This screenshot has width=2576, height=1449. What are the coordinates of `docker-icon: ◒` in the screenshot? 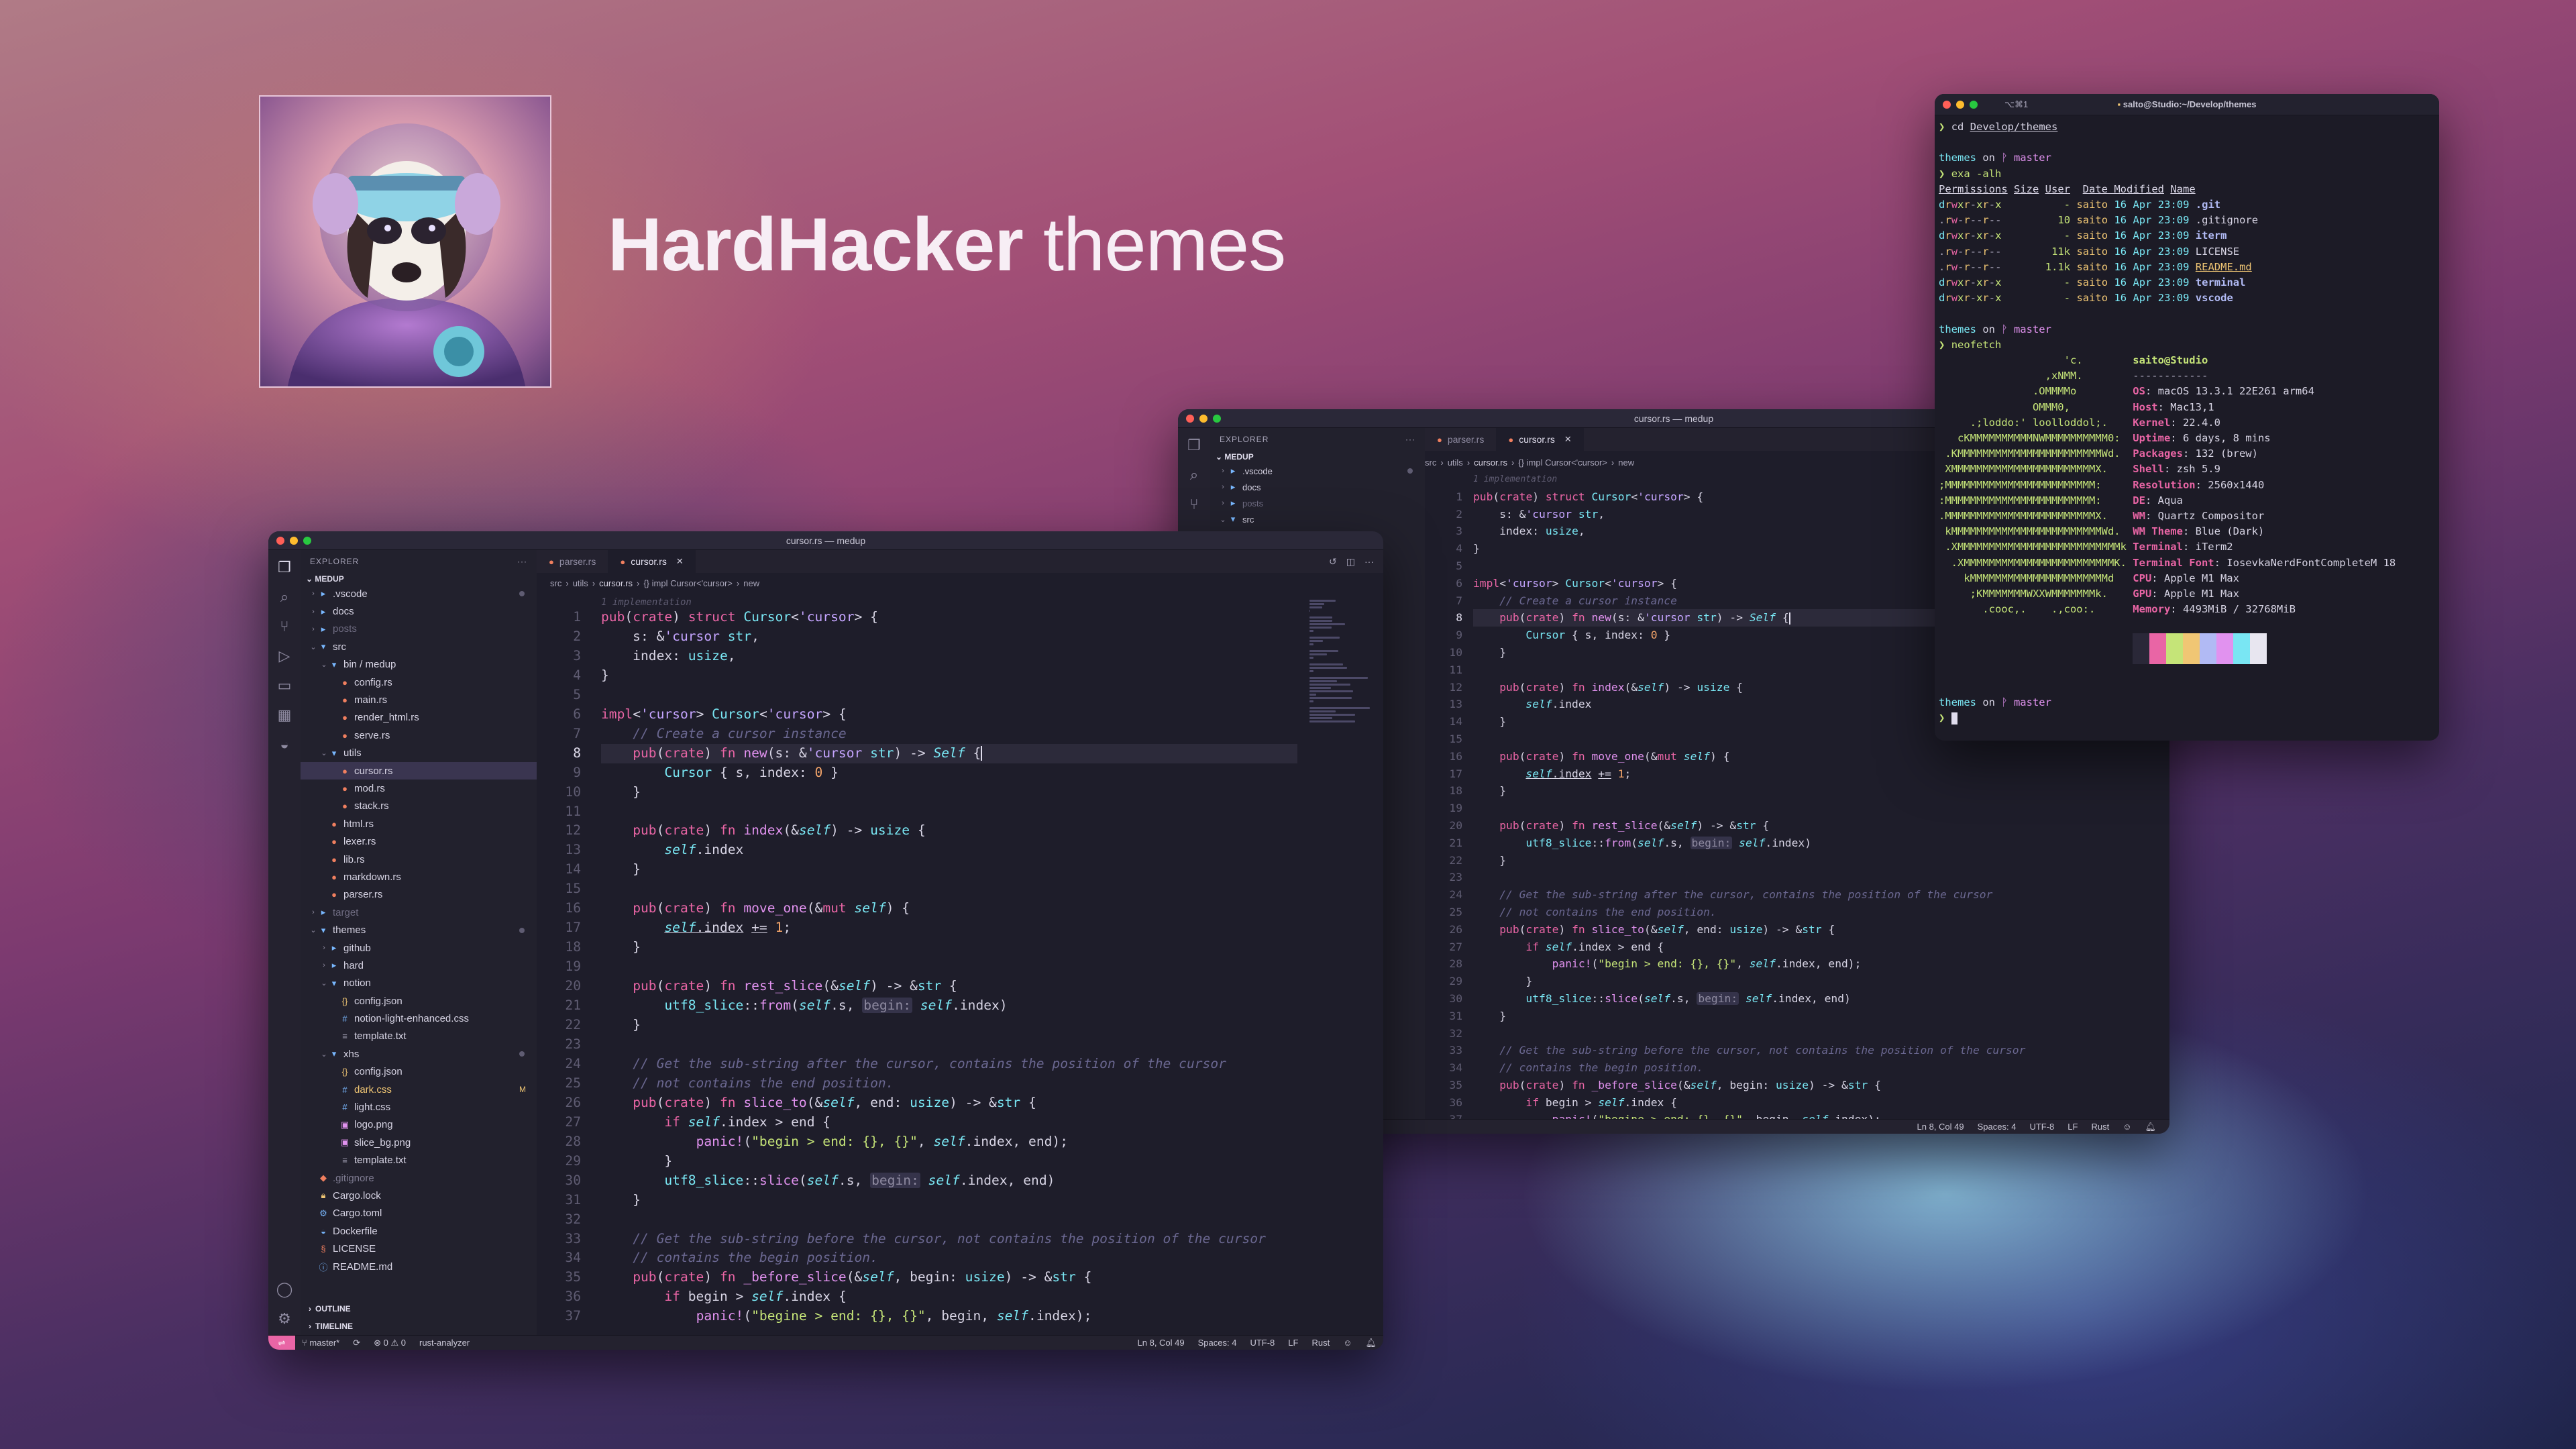 It's located at (284, 744).